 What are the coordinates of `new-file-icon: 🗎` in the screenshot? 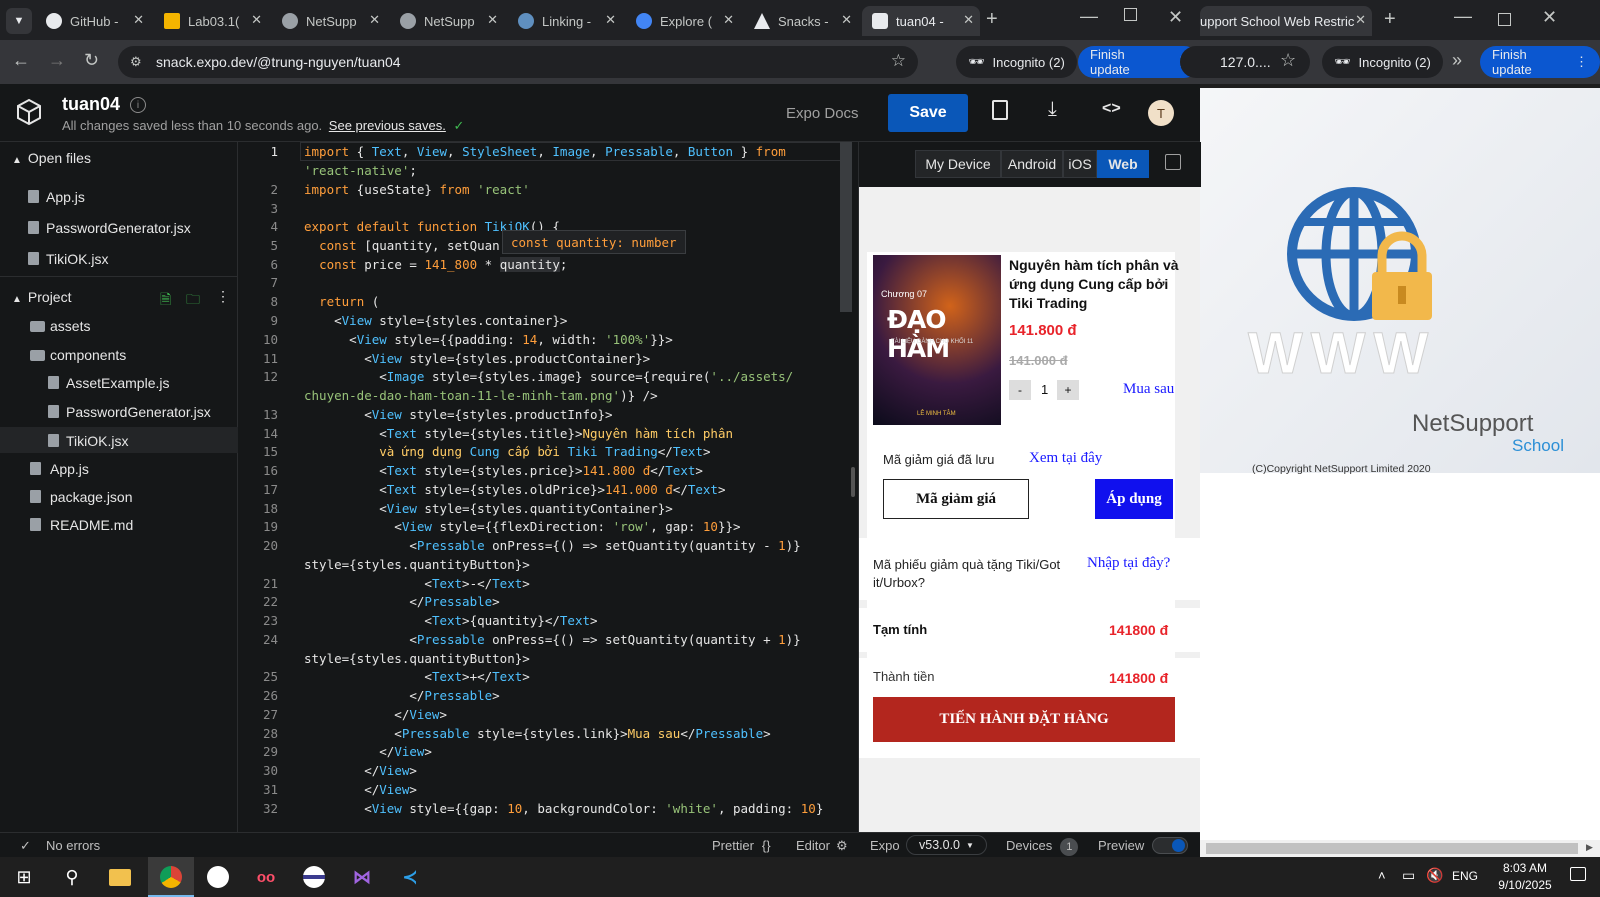 It's located at (165, 301).